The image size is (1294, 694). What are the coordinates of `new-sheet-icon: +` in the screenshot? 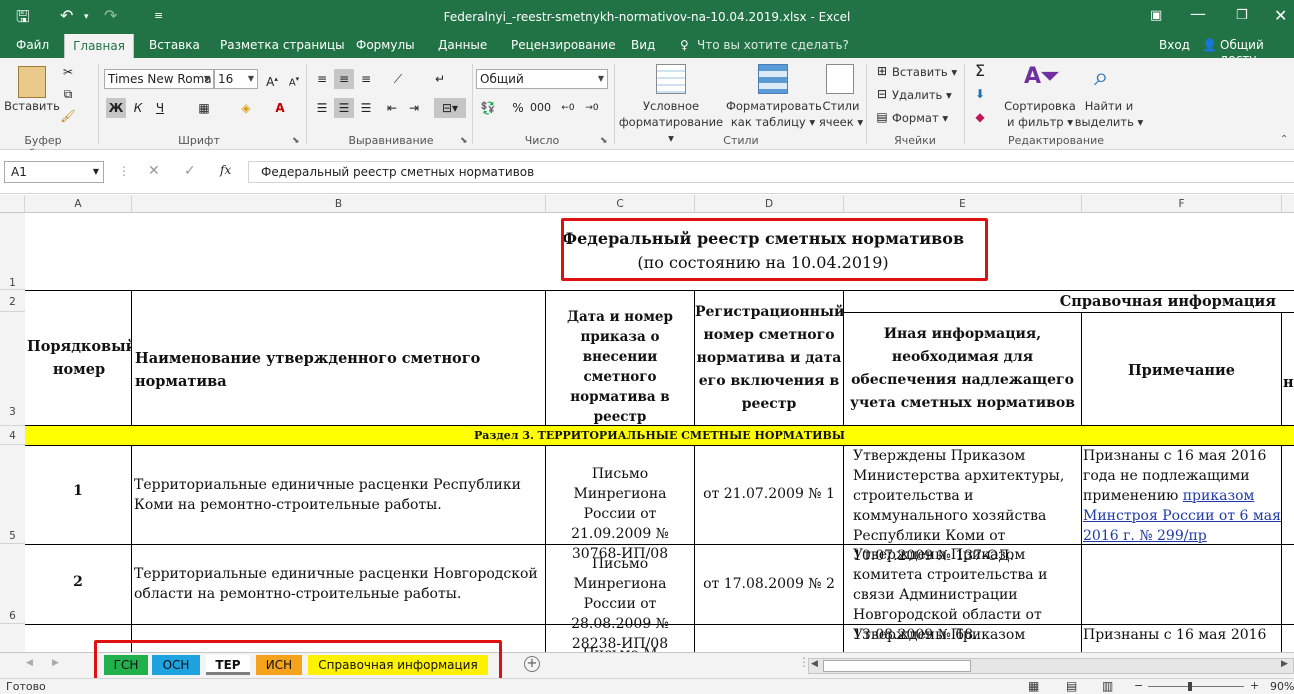 It's located at (532, 664).